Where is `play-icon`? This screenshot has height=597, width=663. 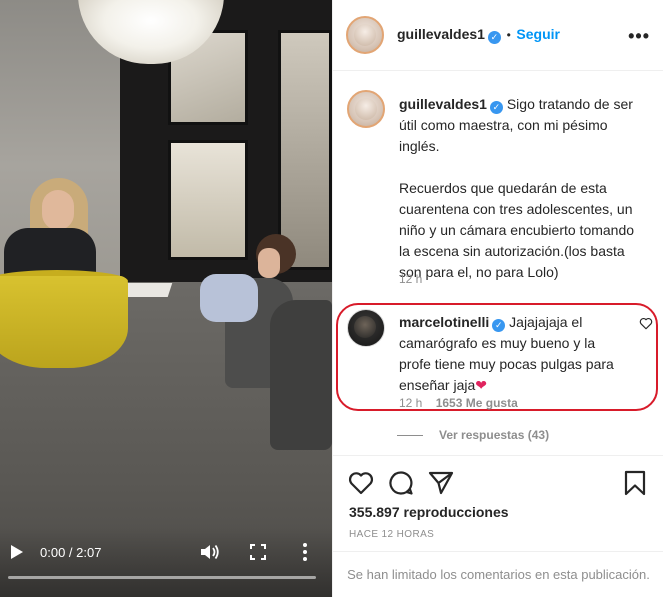 play-icon is located at coordinates (17, 552).